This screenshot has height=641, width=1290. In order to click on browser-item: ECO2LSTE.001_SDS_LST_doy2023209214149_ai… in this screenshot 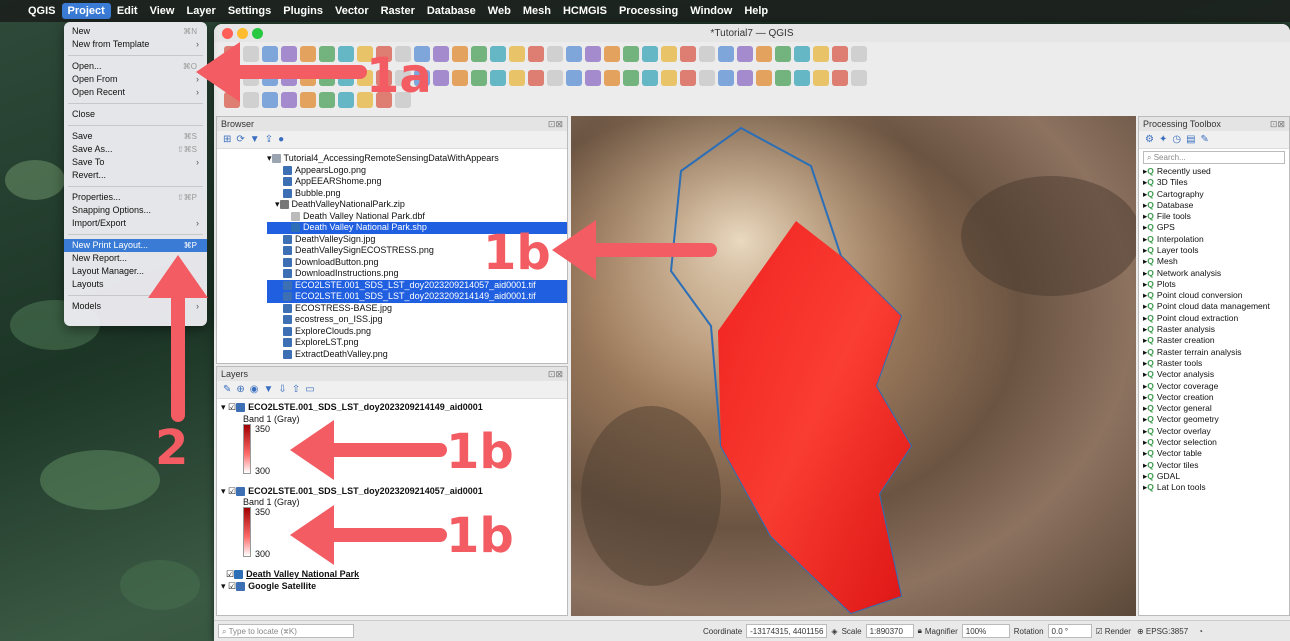, I will do `click(417, 297)`.